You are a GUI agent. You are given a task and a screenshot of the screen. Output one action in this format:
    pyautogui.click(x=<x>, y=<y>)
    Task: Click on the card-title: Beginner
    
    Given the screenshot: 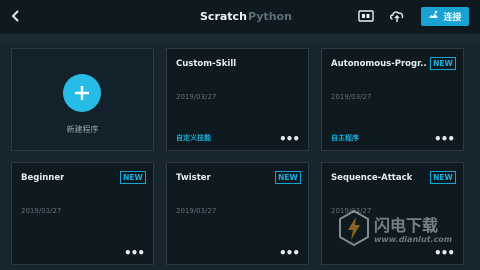 What is the action you would take?
    pyautogui.click(x=43, y=178)
    